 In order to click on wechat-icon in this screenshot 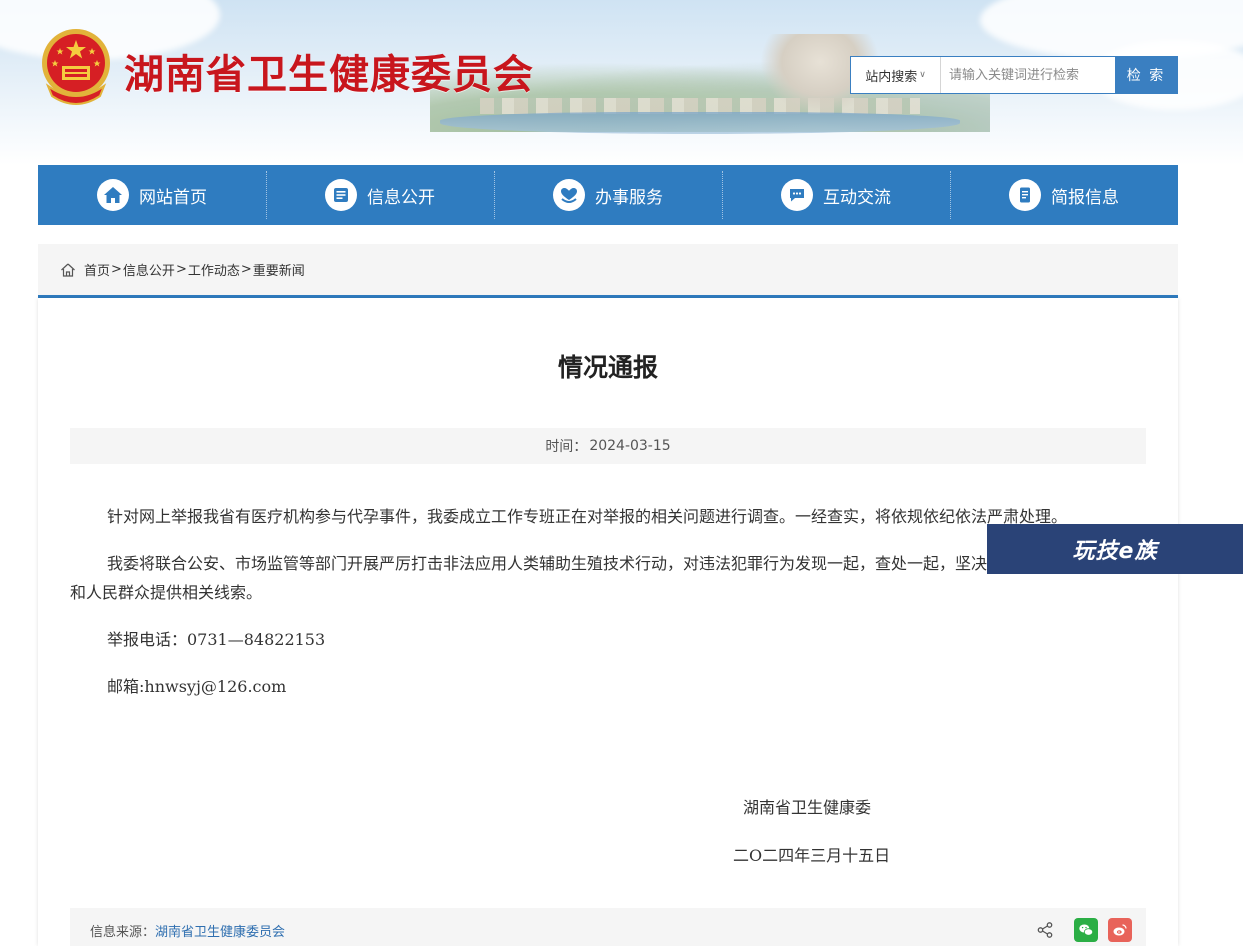, I will do `click(1086, 930)`.